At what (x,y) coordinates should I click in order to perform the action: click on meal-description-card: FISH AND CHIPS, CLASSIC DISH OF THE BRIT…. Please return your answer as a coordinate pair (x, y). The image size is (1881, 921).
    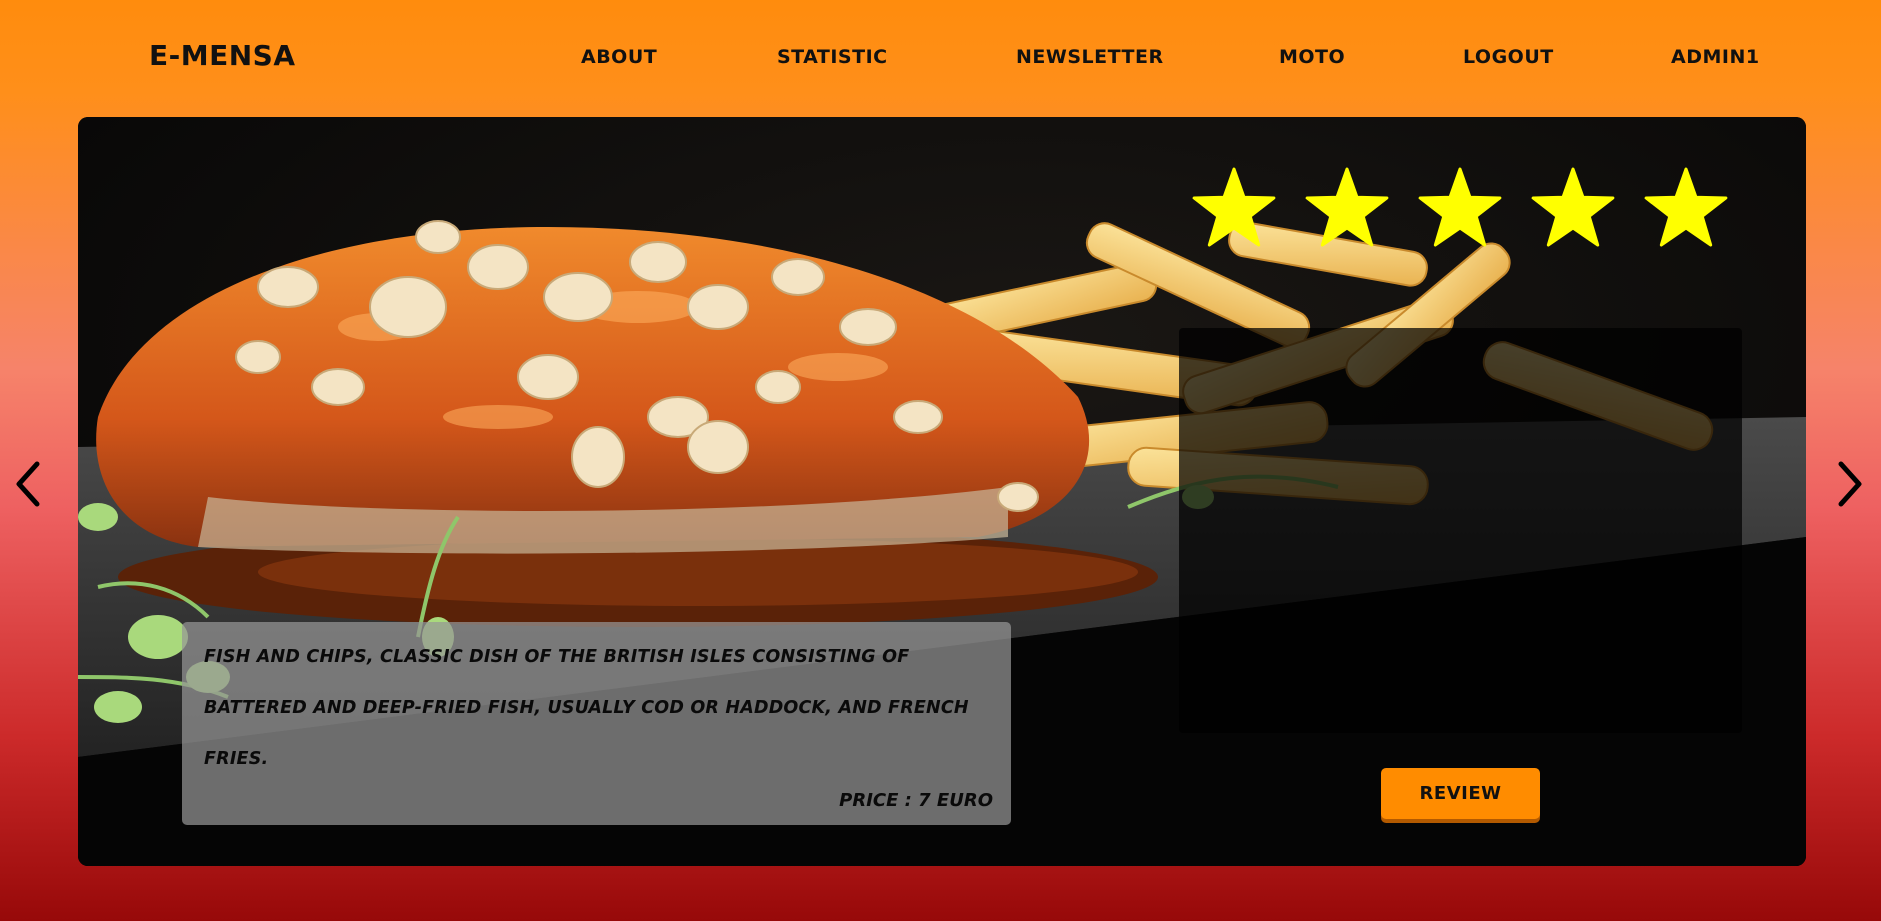
    Looking at the image, I should click on (596, 723).